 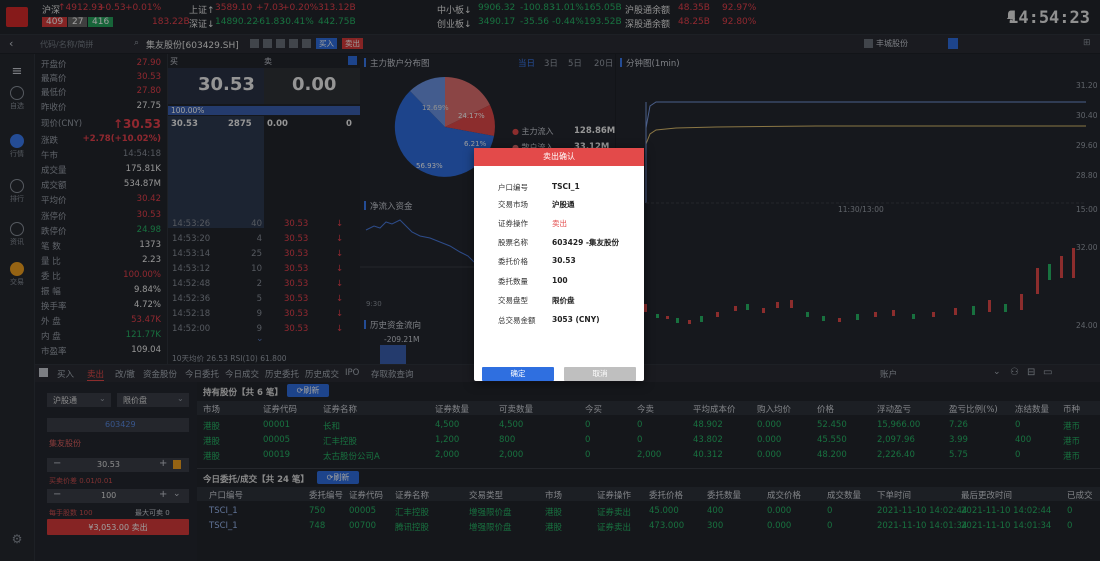 What do you see at coordinates (576, 319) in the screenshot?
I see `dialog-row-value: 3053 (CNY)` at bounding box center [576, 319].